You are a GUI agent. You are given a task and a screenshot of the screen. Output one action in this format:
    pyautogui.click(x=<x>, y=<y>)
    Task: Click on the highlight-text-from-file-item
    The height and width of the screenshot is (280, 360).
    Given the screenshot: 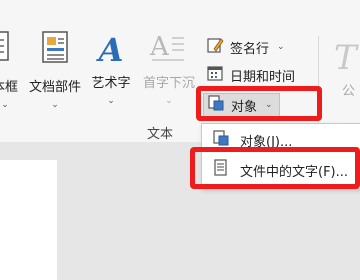 What is the action you would take?
    pyautogui.click(x=275, y=168)
    